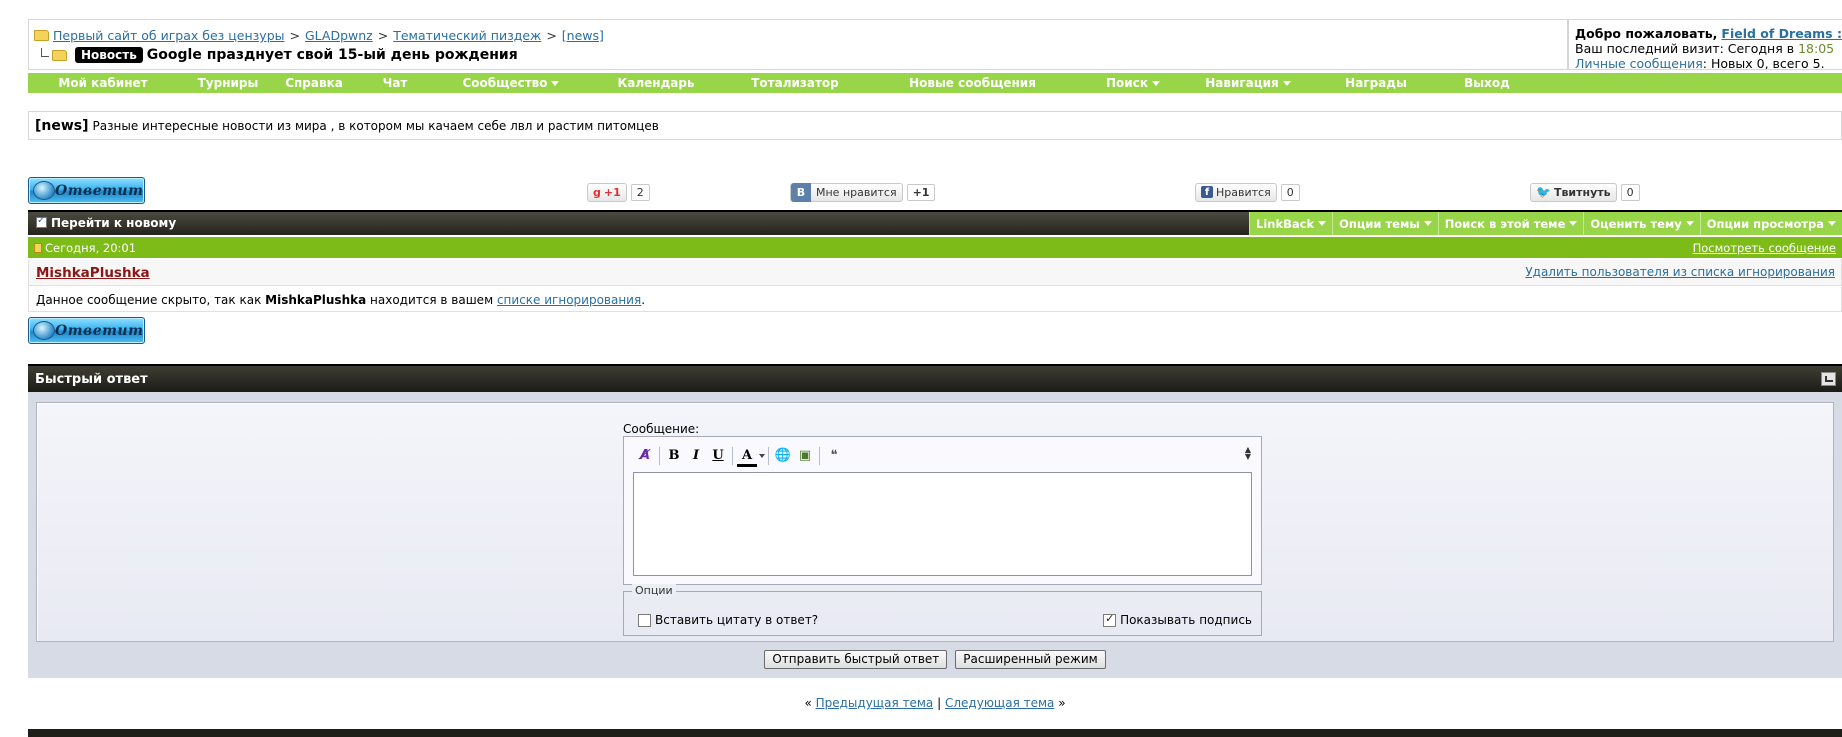 The width and height of the screenshot is (1842, 737). What do you see at coordinates (467, 35) in the screenshot?
I see `breadcrumb-link-forum: Тематический пиздеж` at bounding box center [467, 35].